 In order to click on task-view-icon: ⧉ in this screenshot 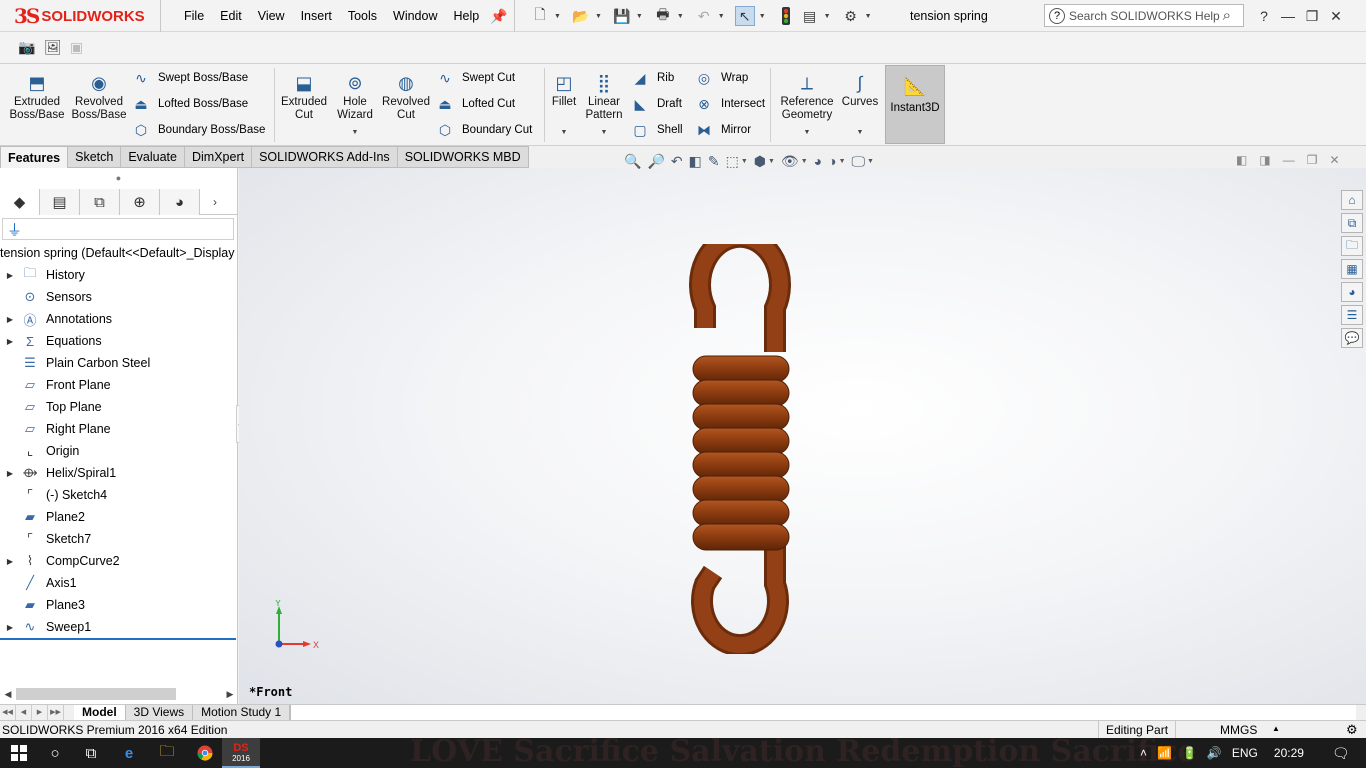, I will do `click(91, 753)`.